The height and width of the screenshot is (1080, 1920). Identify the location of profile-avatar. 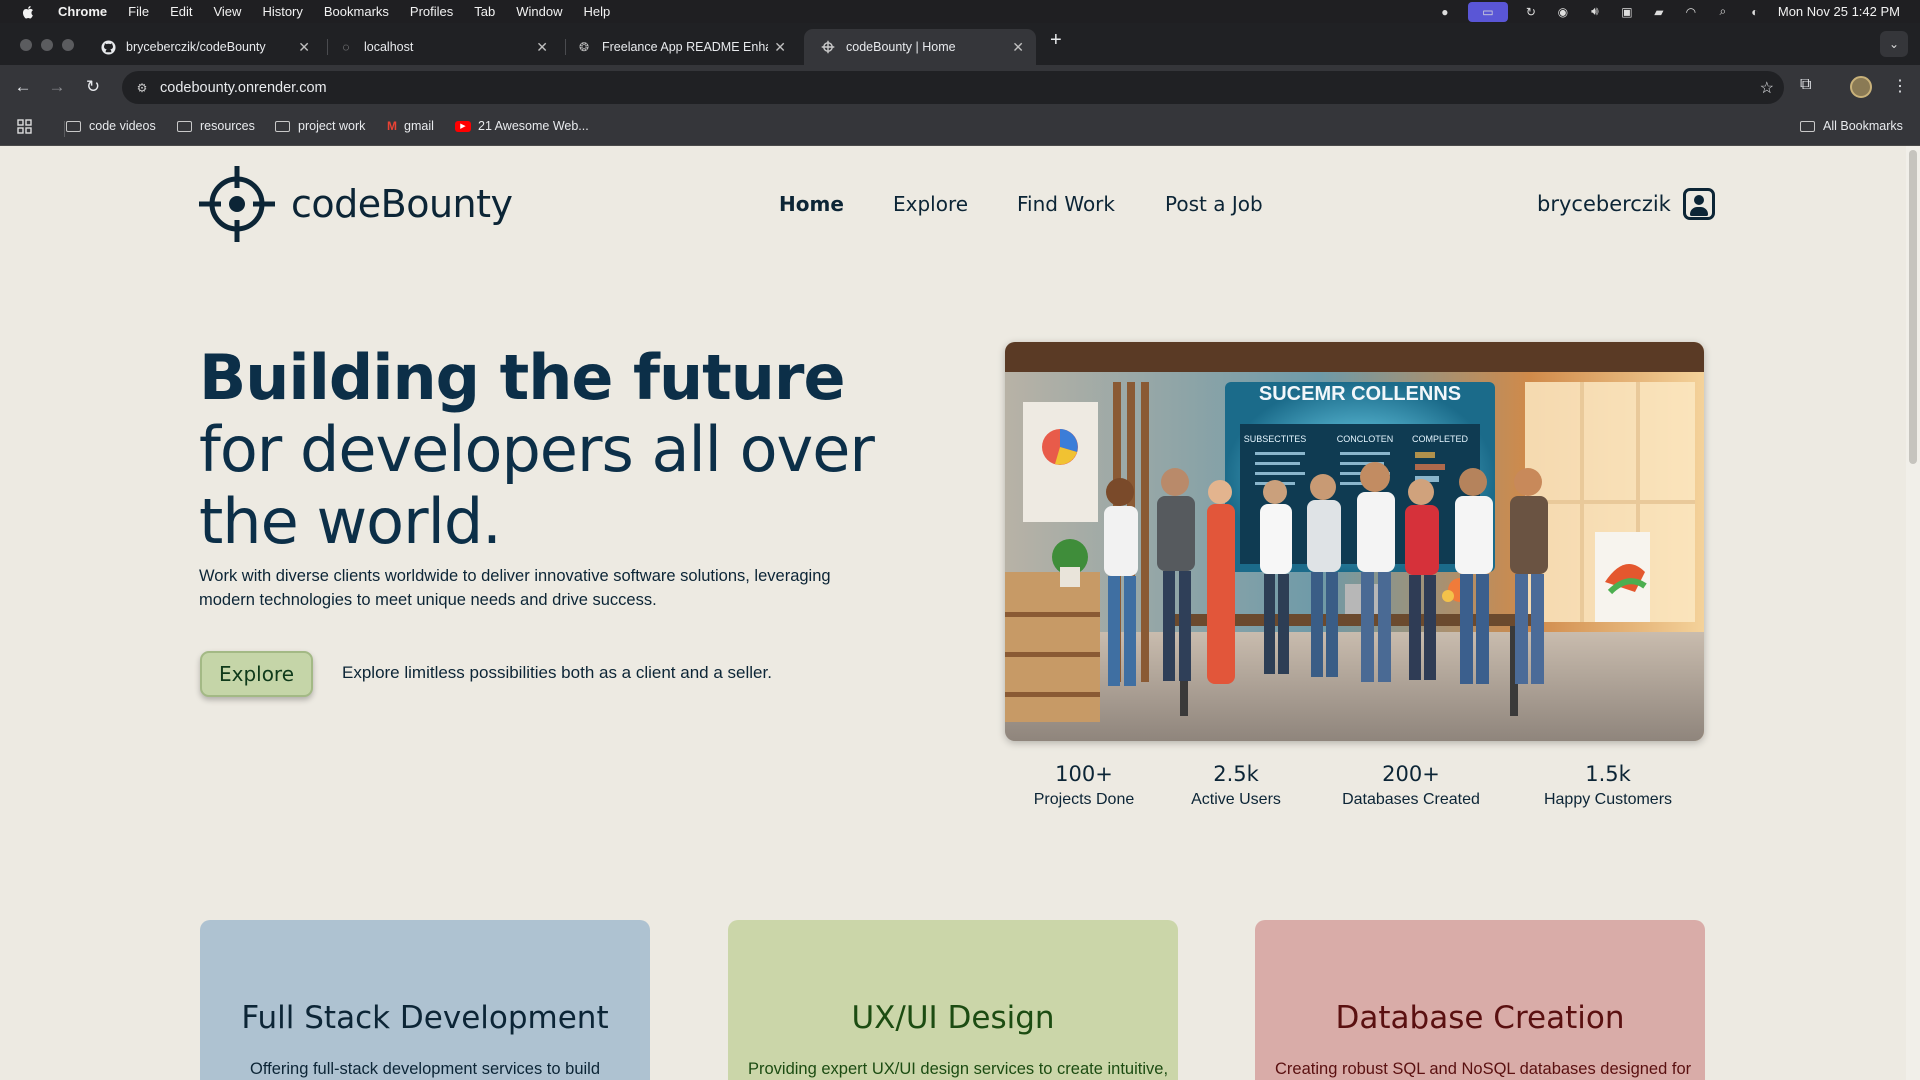
(1861, 87).